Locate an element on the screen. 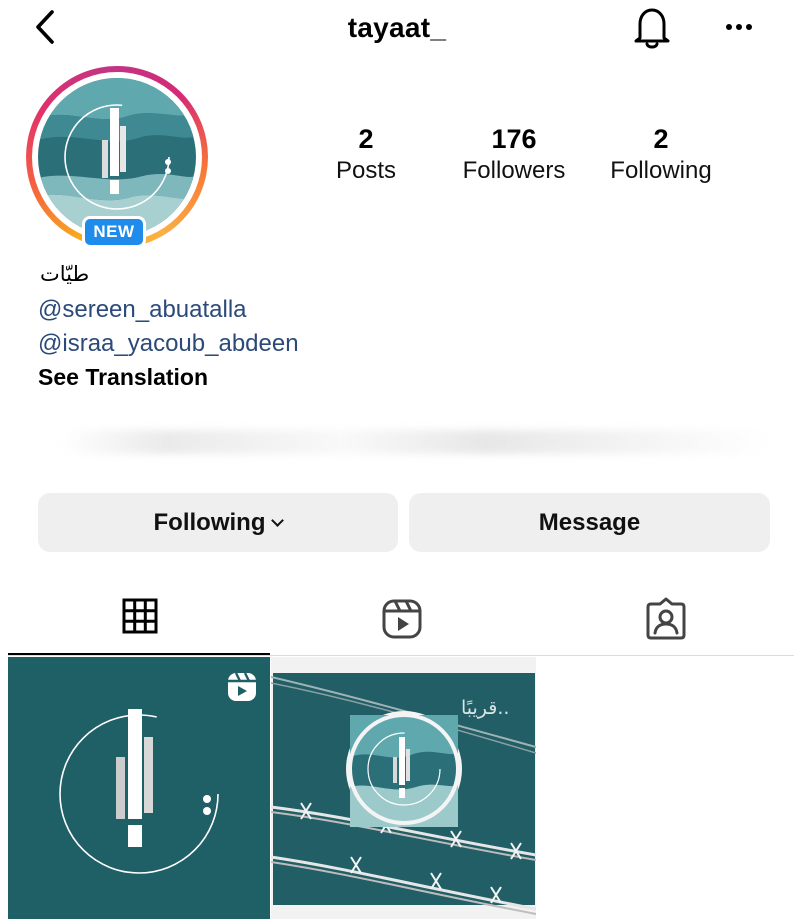  see-translation-link: See Translation is located at coordinates (123, 377).